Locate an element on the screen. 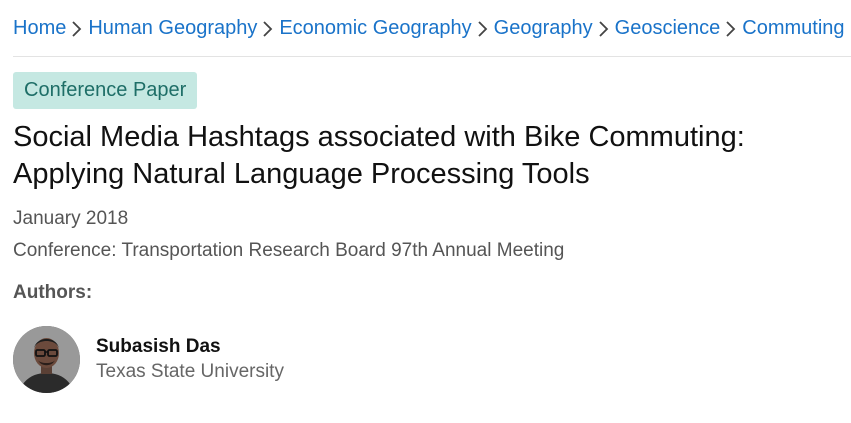 Image resolution: width=851 pixels, height=423 pixels. breadcrumb-geoscience: Geoscience is located at coordinates (668, 28).